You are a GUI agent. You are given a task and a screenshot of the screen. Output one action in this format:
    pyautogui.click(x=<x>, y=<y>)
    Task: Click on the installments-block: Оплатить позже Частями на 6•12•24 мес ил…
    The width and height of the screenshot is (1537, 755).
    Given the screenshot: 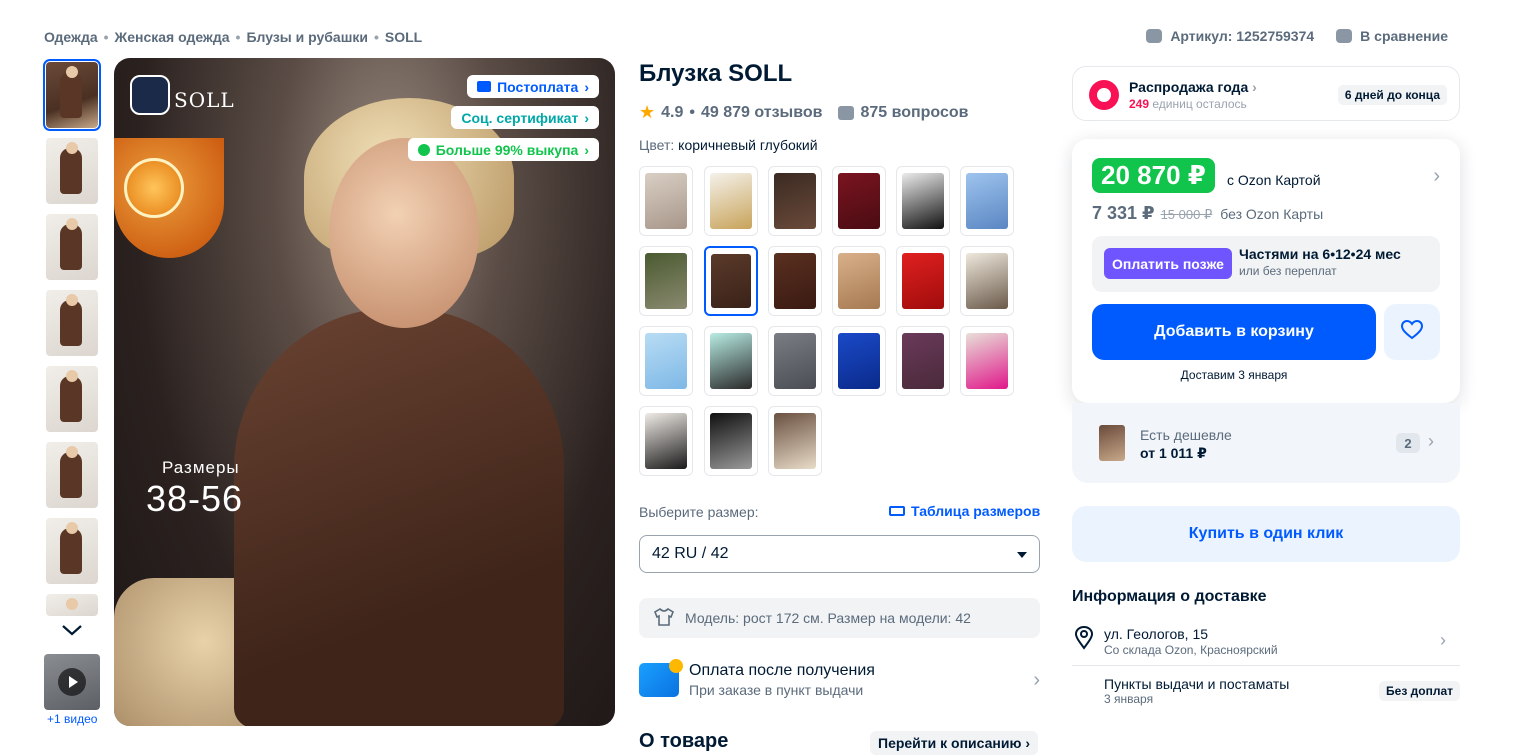 What is the action you would take?
    pyautogui.click(x=1266, y=264)
    